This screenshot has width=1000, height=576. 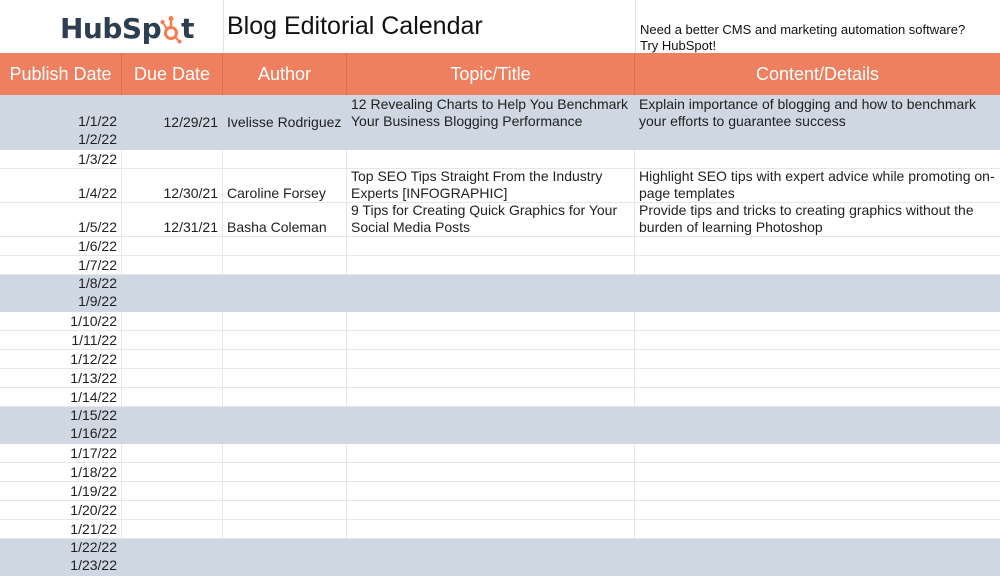 I want to click on column-header-topic-title: Topic/Title, so click(x=491, y=74).